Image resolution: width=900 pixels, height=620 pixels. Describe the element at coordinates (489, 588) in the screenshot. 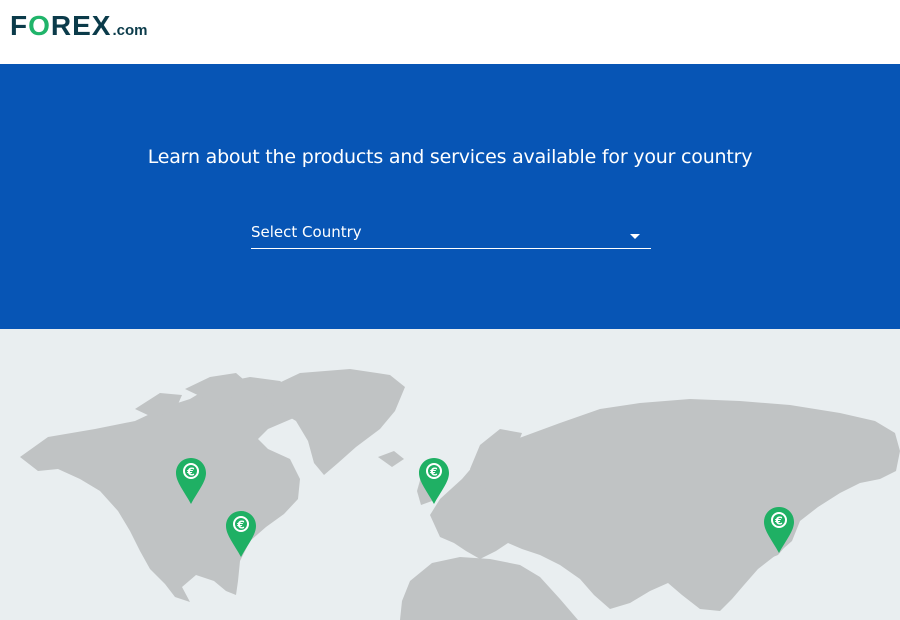

I see `africa-landmass` at that location.